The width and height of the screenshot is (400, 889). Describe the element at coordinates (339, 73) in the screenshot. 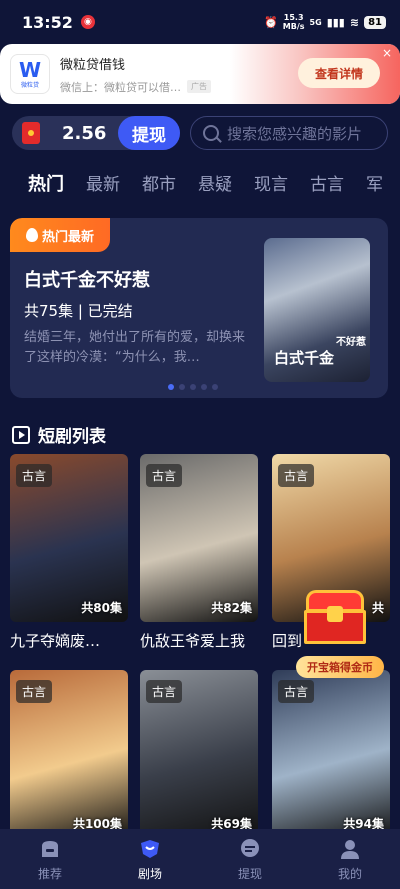

I see `ad-details-button: 查看详情` at that location.